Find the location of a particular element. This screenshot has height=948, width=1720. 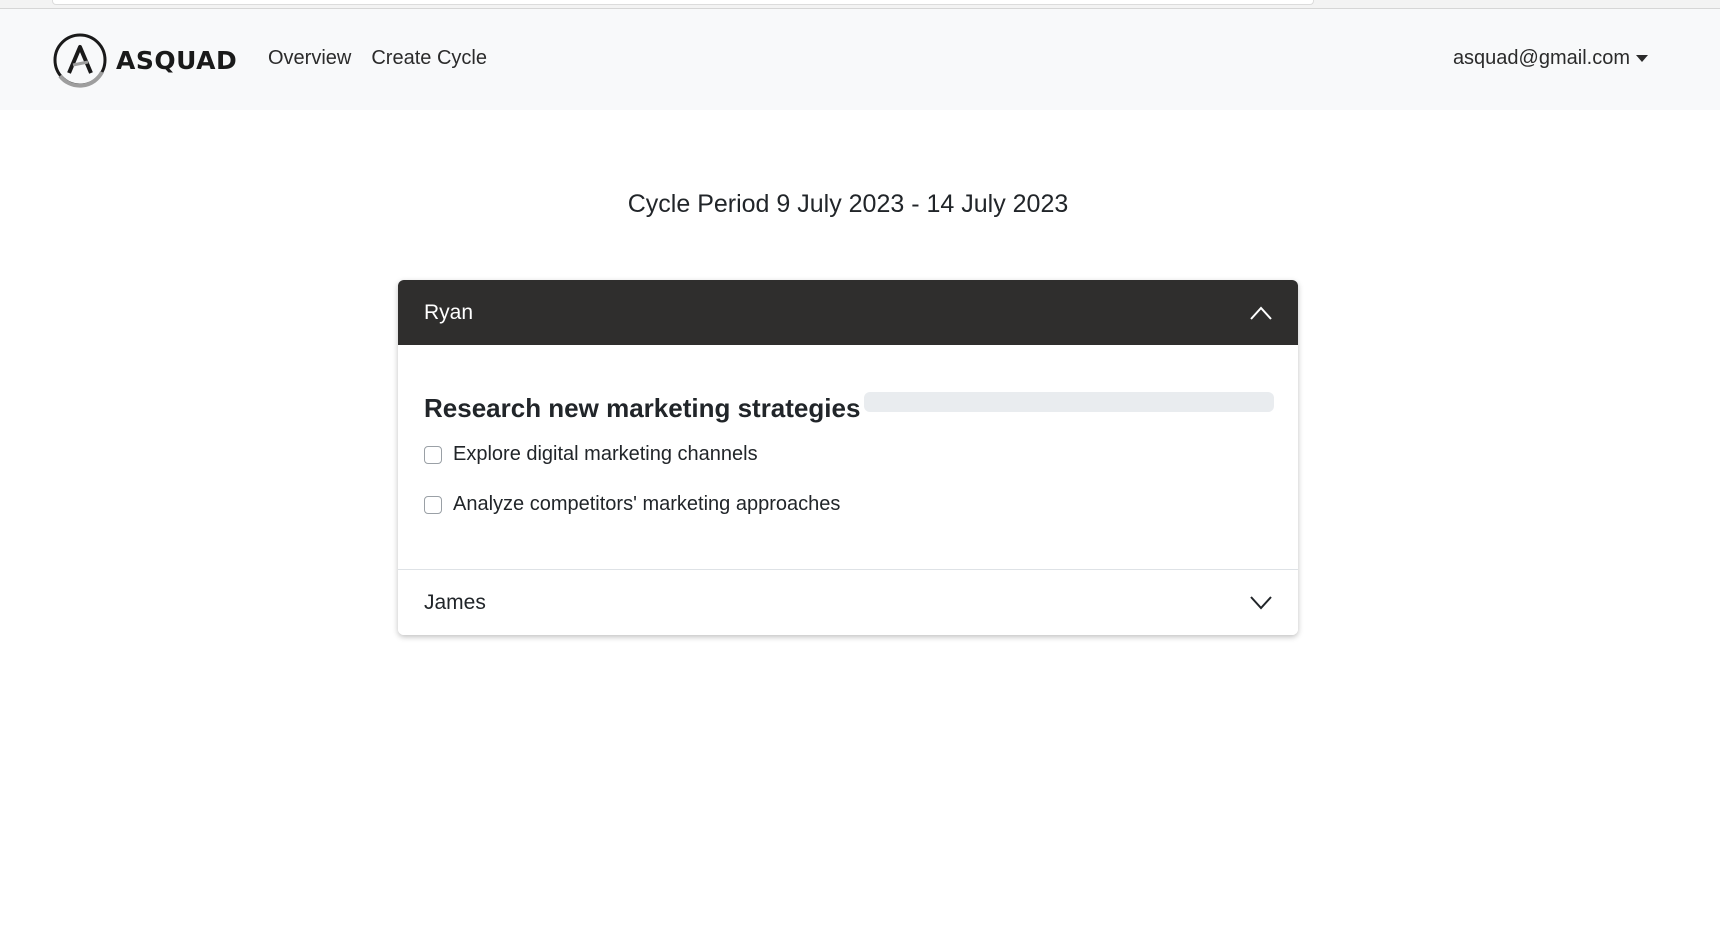

caret-down-icon is located at coordinates (1642, 58).